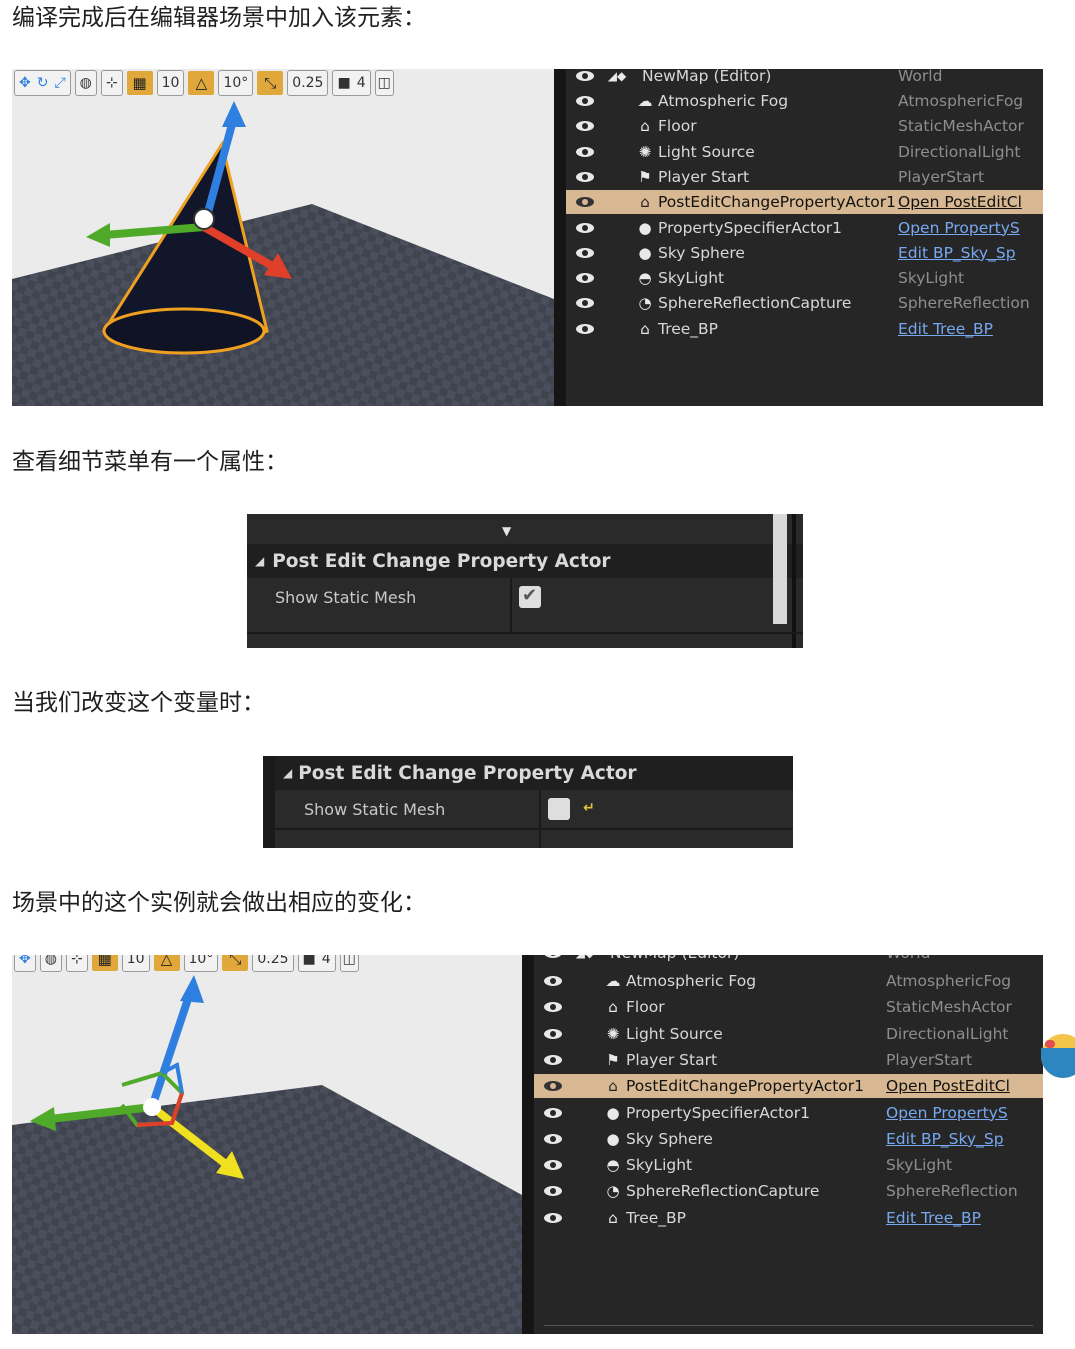 The height and width of the screenshot is (1349, 1075). What do you see at coordinates (949, 981) in the screenshot?
I see `outliner-item-type: AtmosphericFog` at bounding box center [949, 981].